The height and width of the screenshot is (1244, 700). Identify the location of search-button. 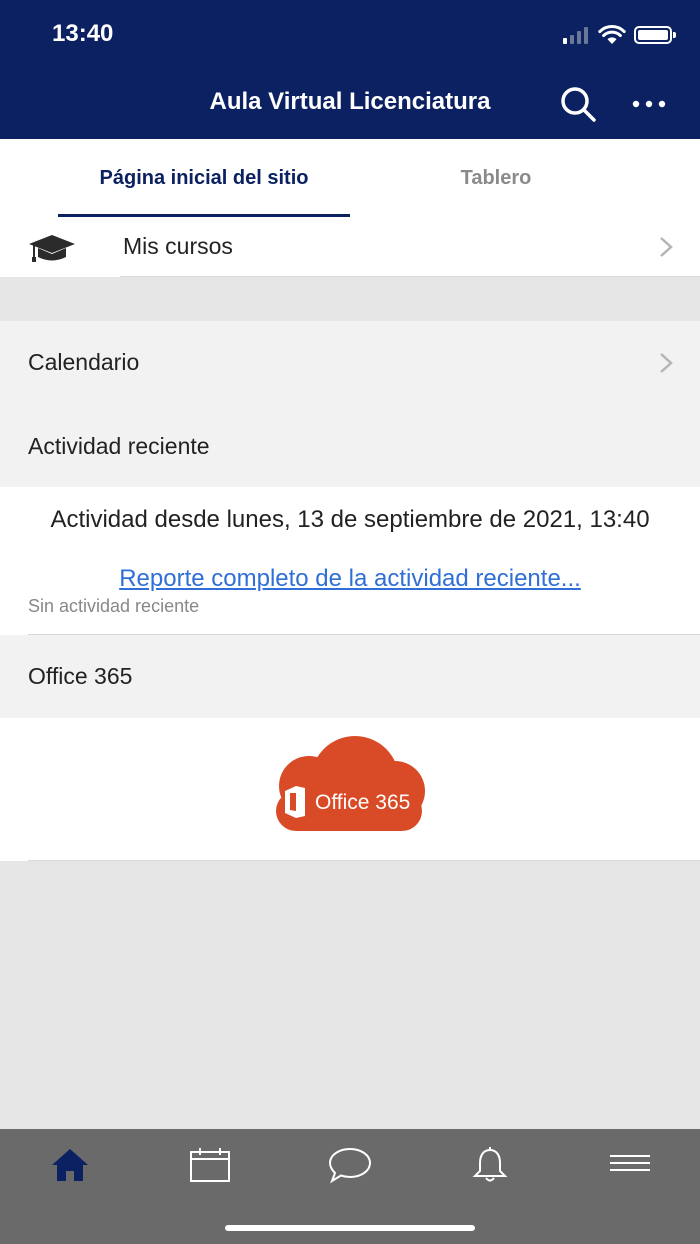
(578, 104).